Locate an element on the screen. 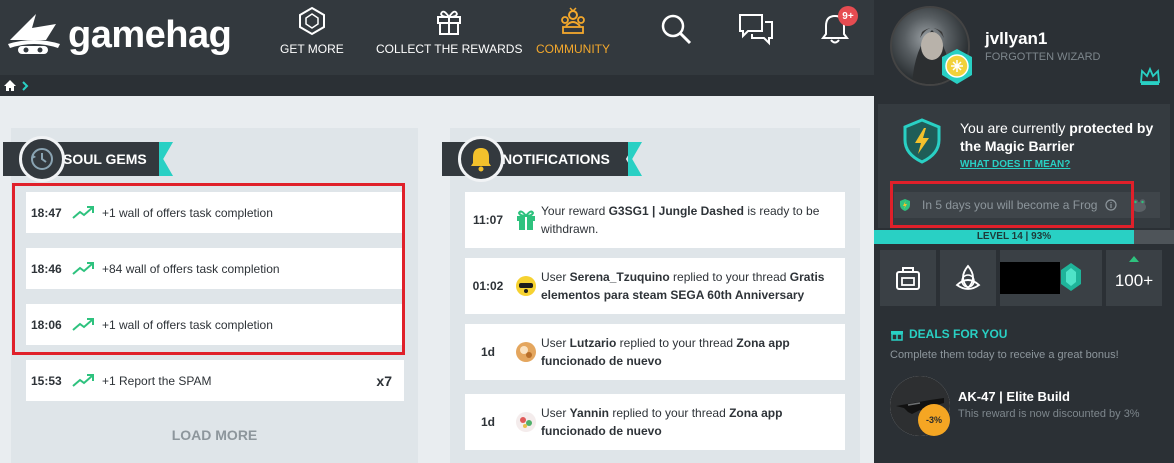  nav-get-more-label: GET MORE is located at coordinates (312, 49).